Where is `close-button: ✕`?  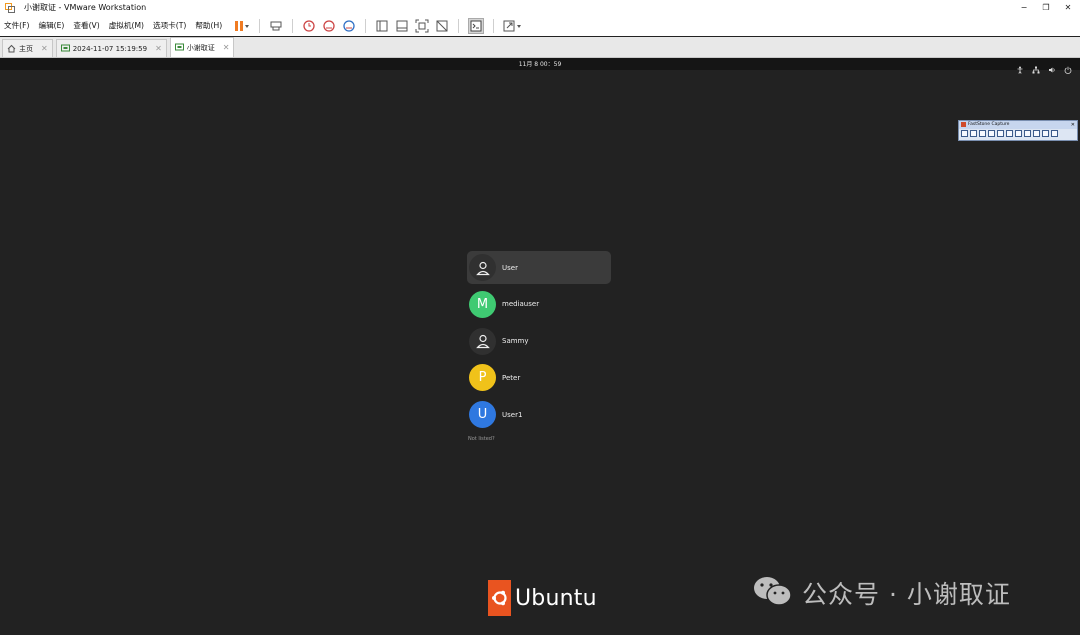 close-button: ✕ is located at coordinates (1068, 7).